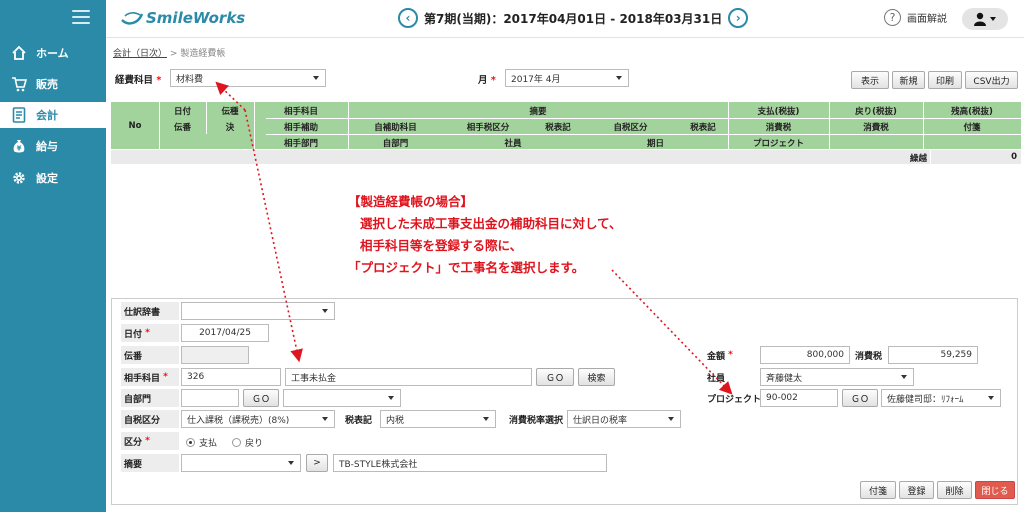  I want to click on sidebar-item-home: ホーム, so click(53, 53).